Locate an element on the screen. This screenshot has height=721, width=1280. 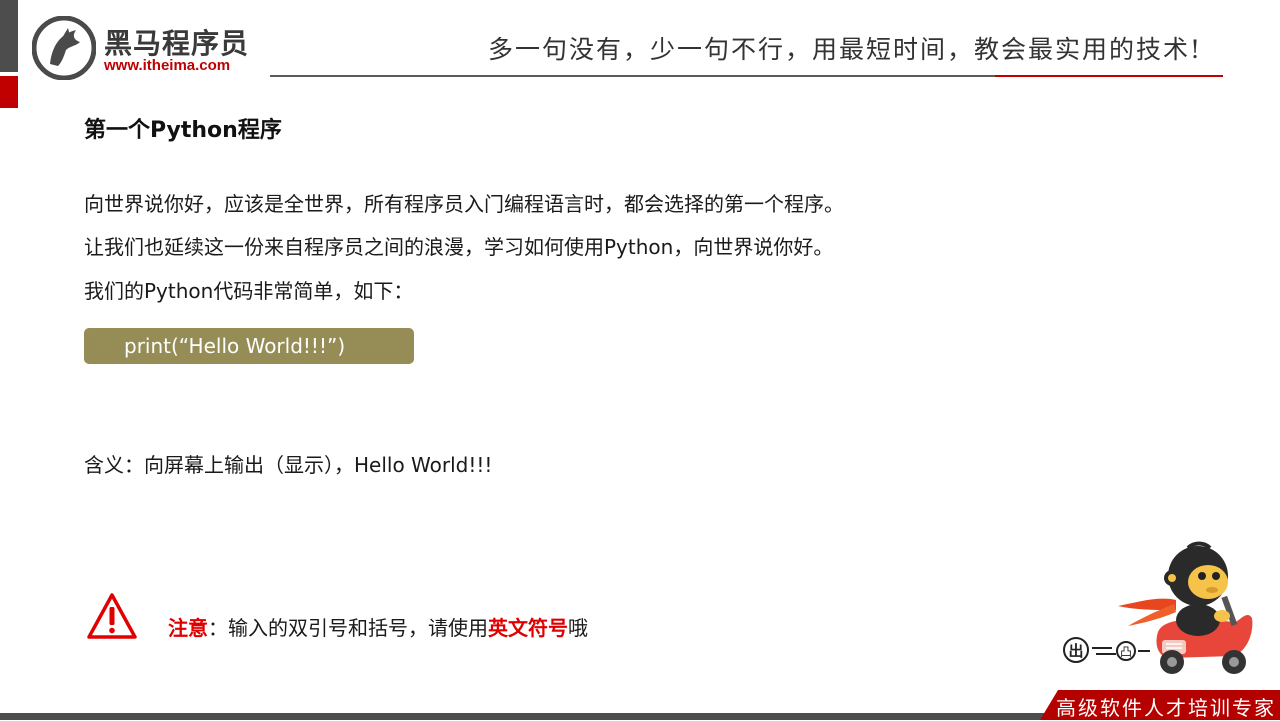
mascot-sign-2: 凸 is located at coordinates (1126, 652).